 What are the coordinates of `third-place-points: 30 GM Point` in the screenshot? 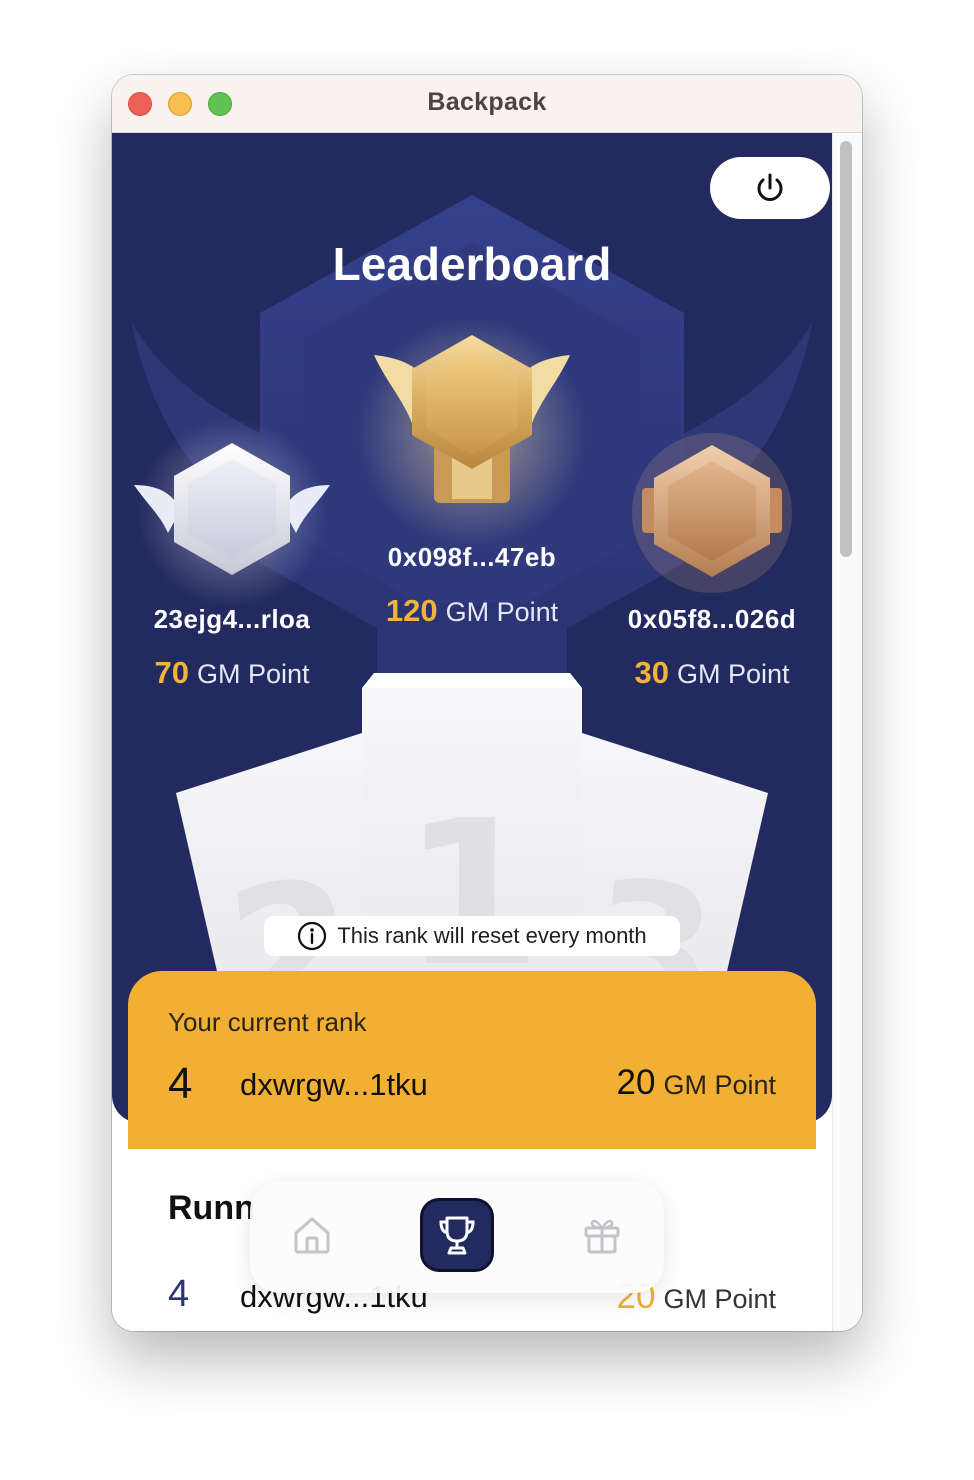 It's located at (712, 673).